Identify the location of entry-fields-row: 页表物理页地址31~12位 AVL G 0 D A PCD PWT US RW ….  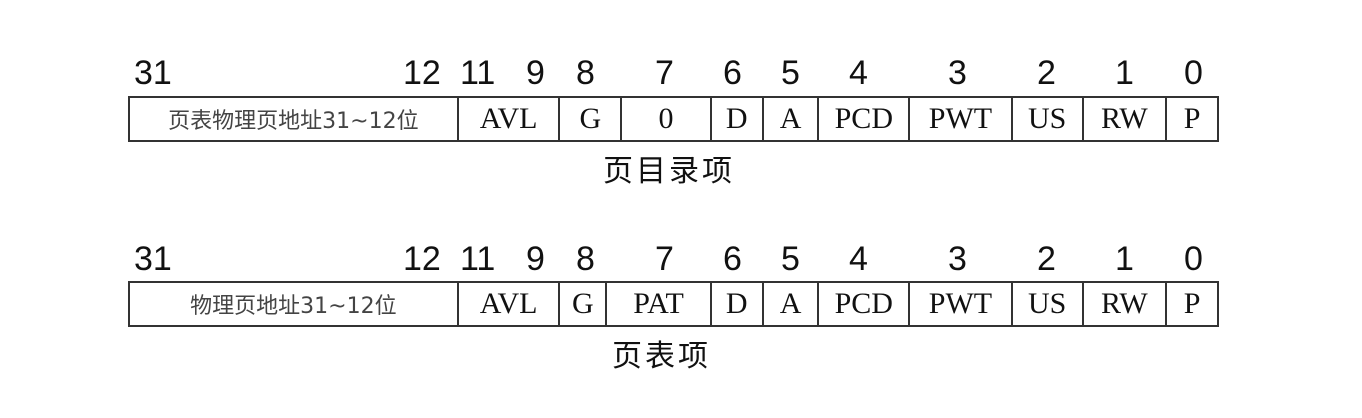
(673, 119).